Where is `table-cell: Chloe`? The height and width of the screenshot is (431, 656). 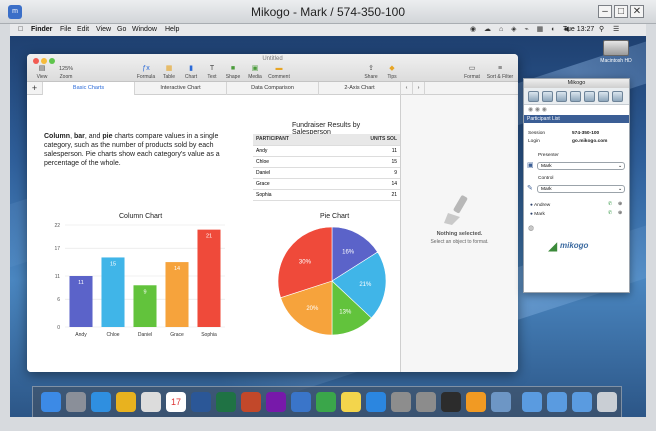
table-cell: Chloe is located at coordinates (293, 162).